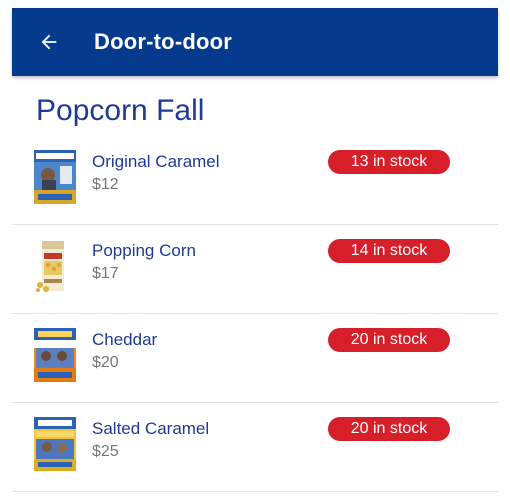 This screenshot has height=500, width=510. I want to click on back-button, so click(49, 42).